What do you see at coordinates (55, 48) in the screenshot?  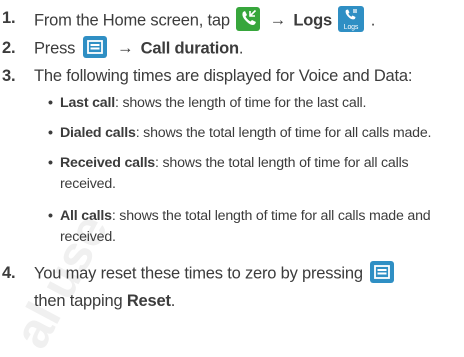 I see `step-text: Press` at bounding box center [55, 48].